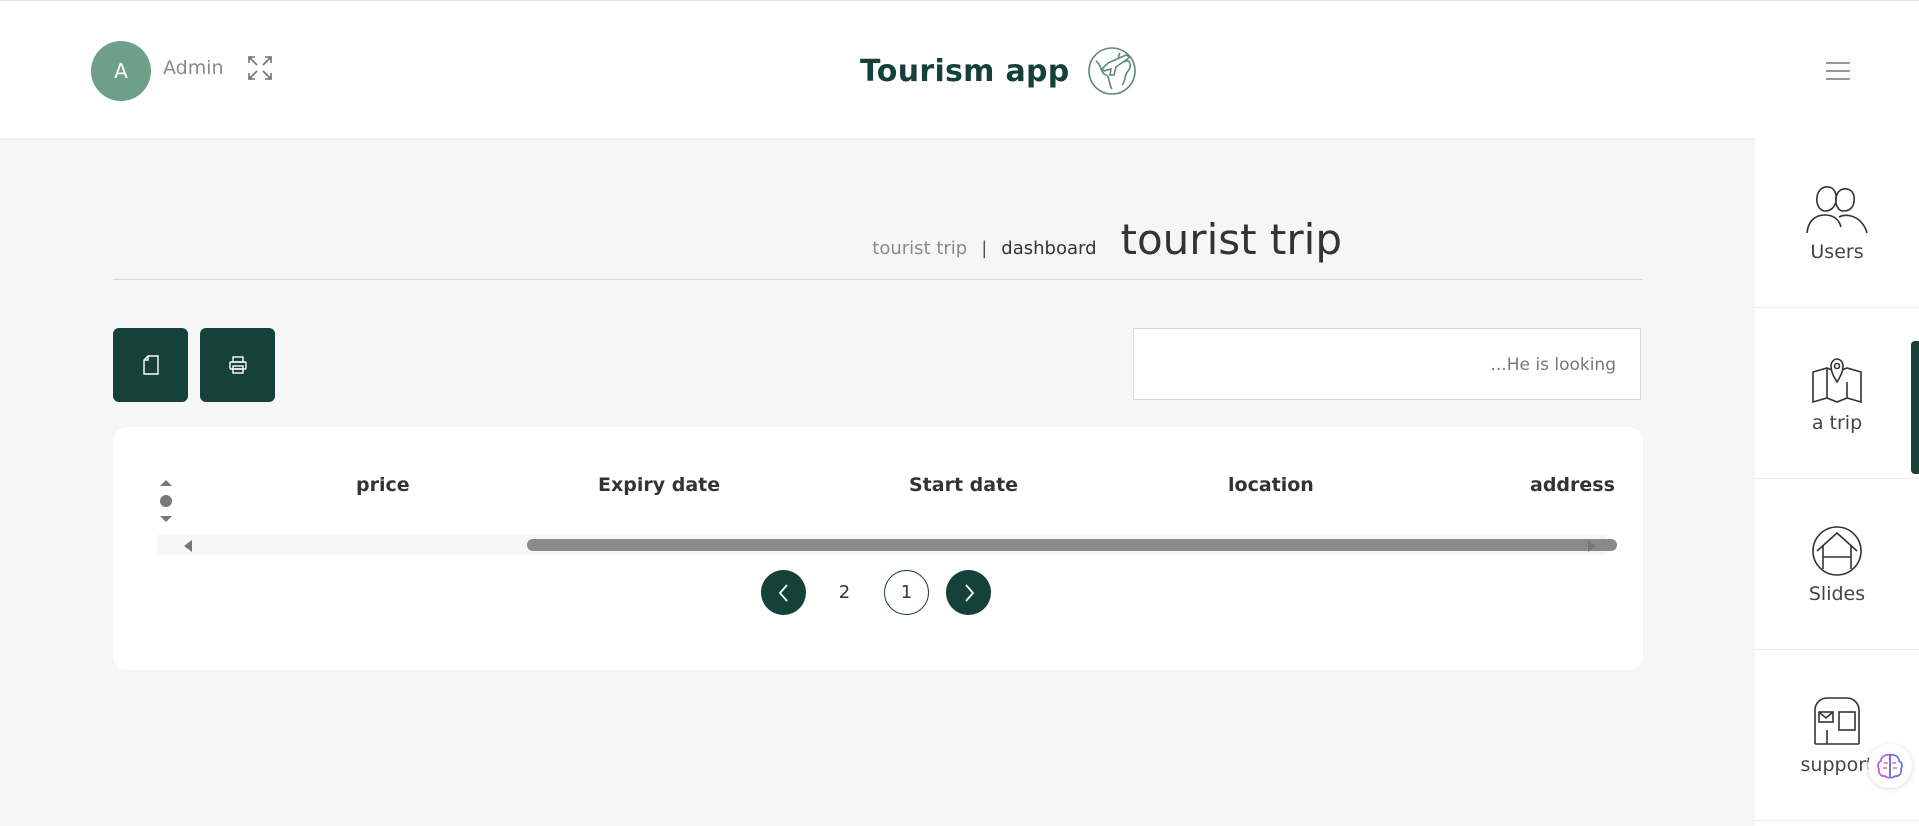 The height and width of the screenshot is (826, 1919). I want to click on globe-plane-logo-icon, so click(1111, 71).